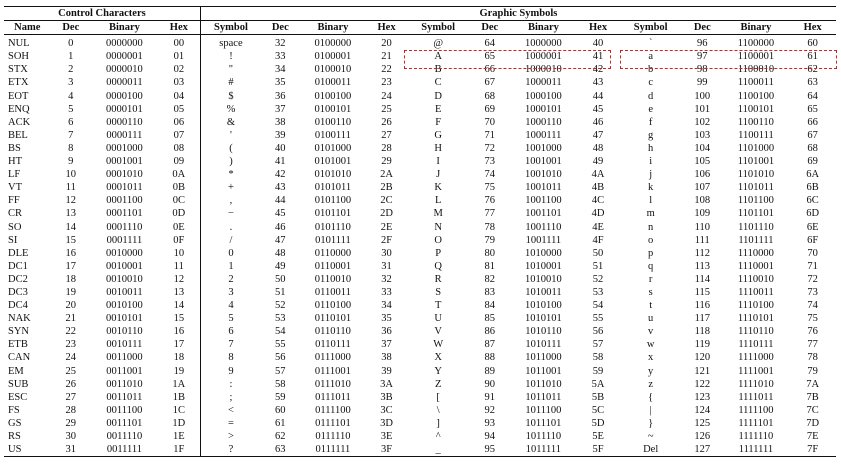 This screenshot has width=841, height=476. Describe the element at coordinates (280, 266) in the screenshot. I see `table-cell: 49` at that location.